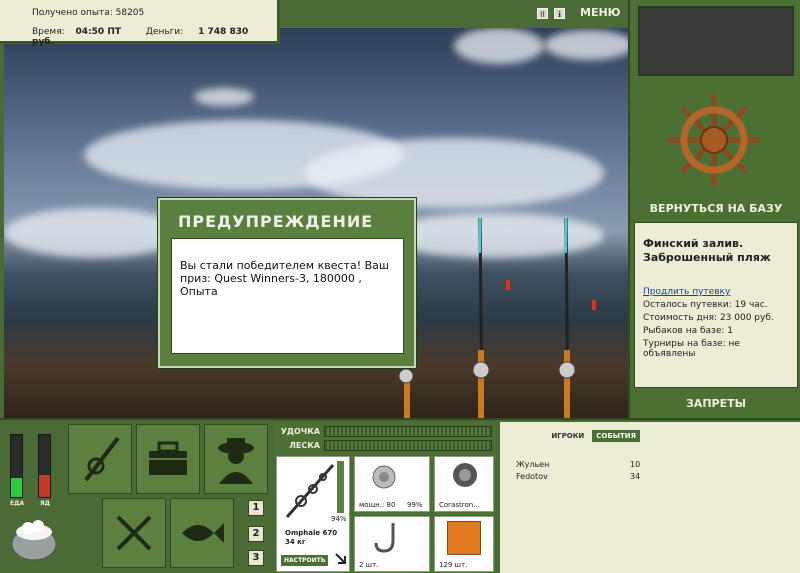  Describe the element at coordinates (140, 37) in the screenshot. I see `money-value: 1 748 830 руб.` at that location.